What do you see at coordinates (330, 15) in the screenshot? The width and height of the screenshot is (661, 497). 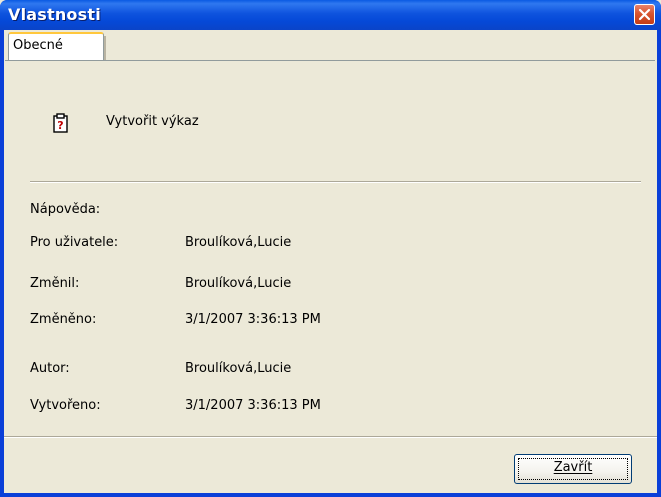 I see `title-bar: Vlastnosti` at bounding box center [330, 15].